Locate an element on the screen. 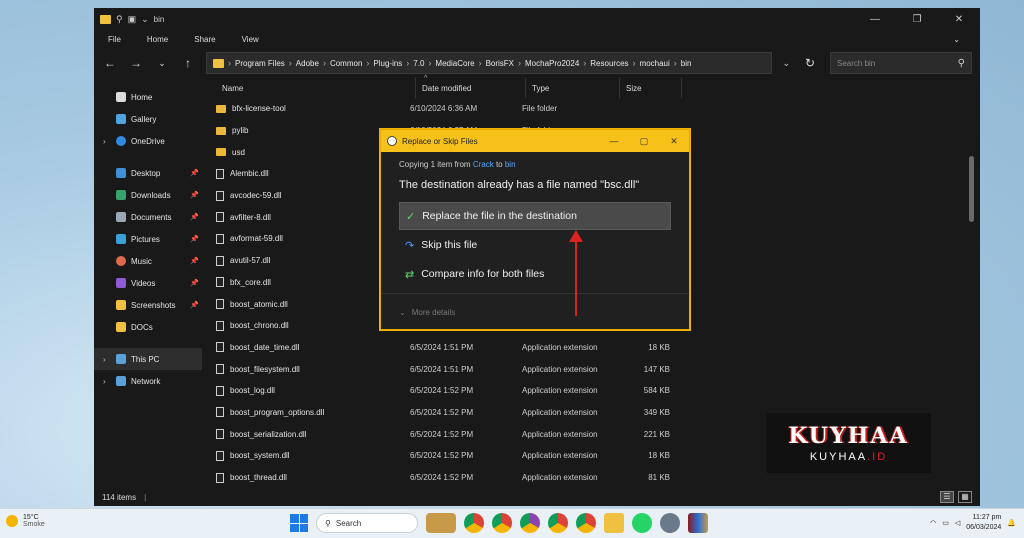 The height and width of the screenshot is (538, 1024). source-link: Crack is located at coordinates (483, 164).